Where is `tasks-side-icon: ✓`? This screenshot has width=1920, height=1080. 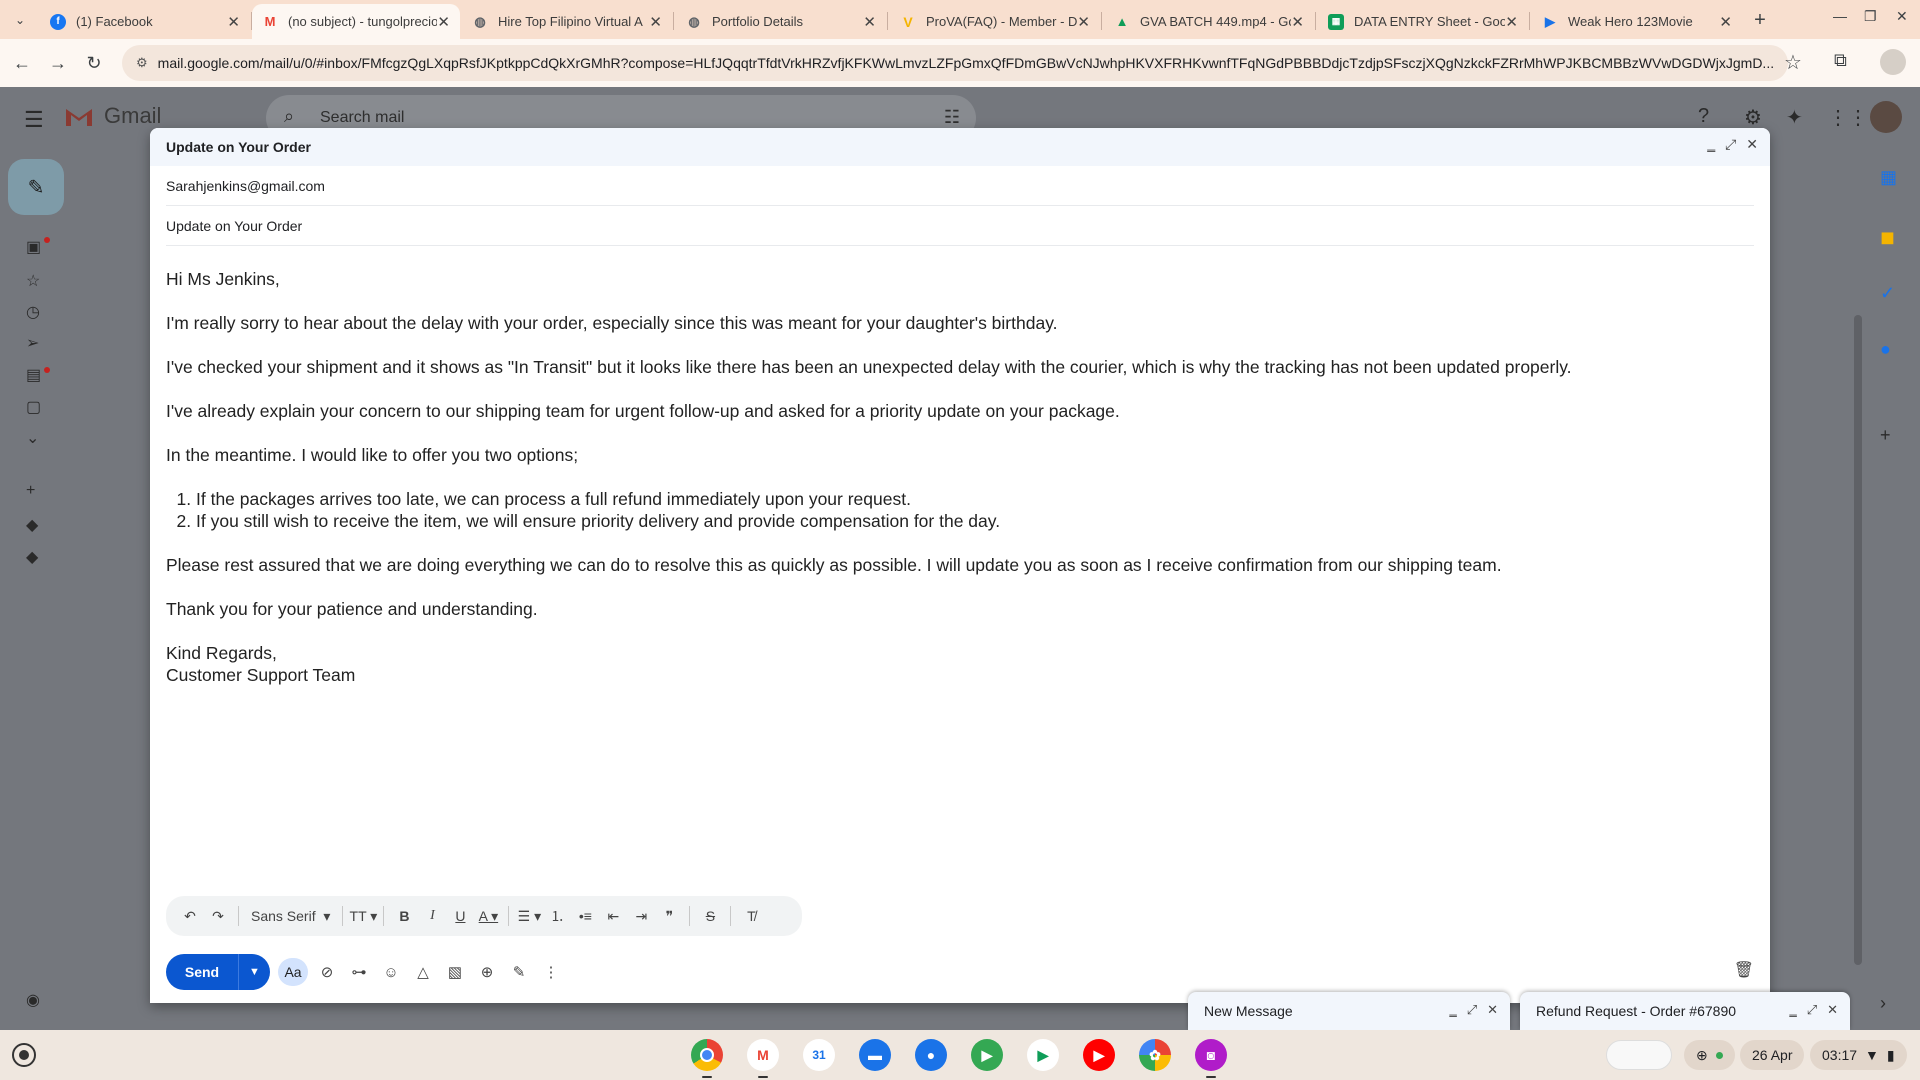 tasks-side-icon: ✓ is located at coordinates (1887, 293).